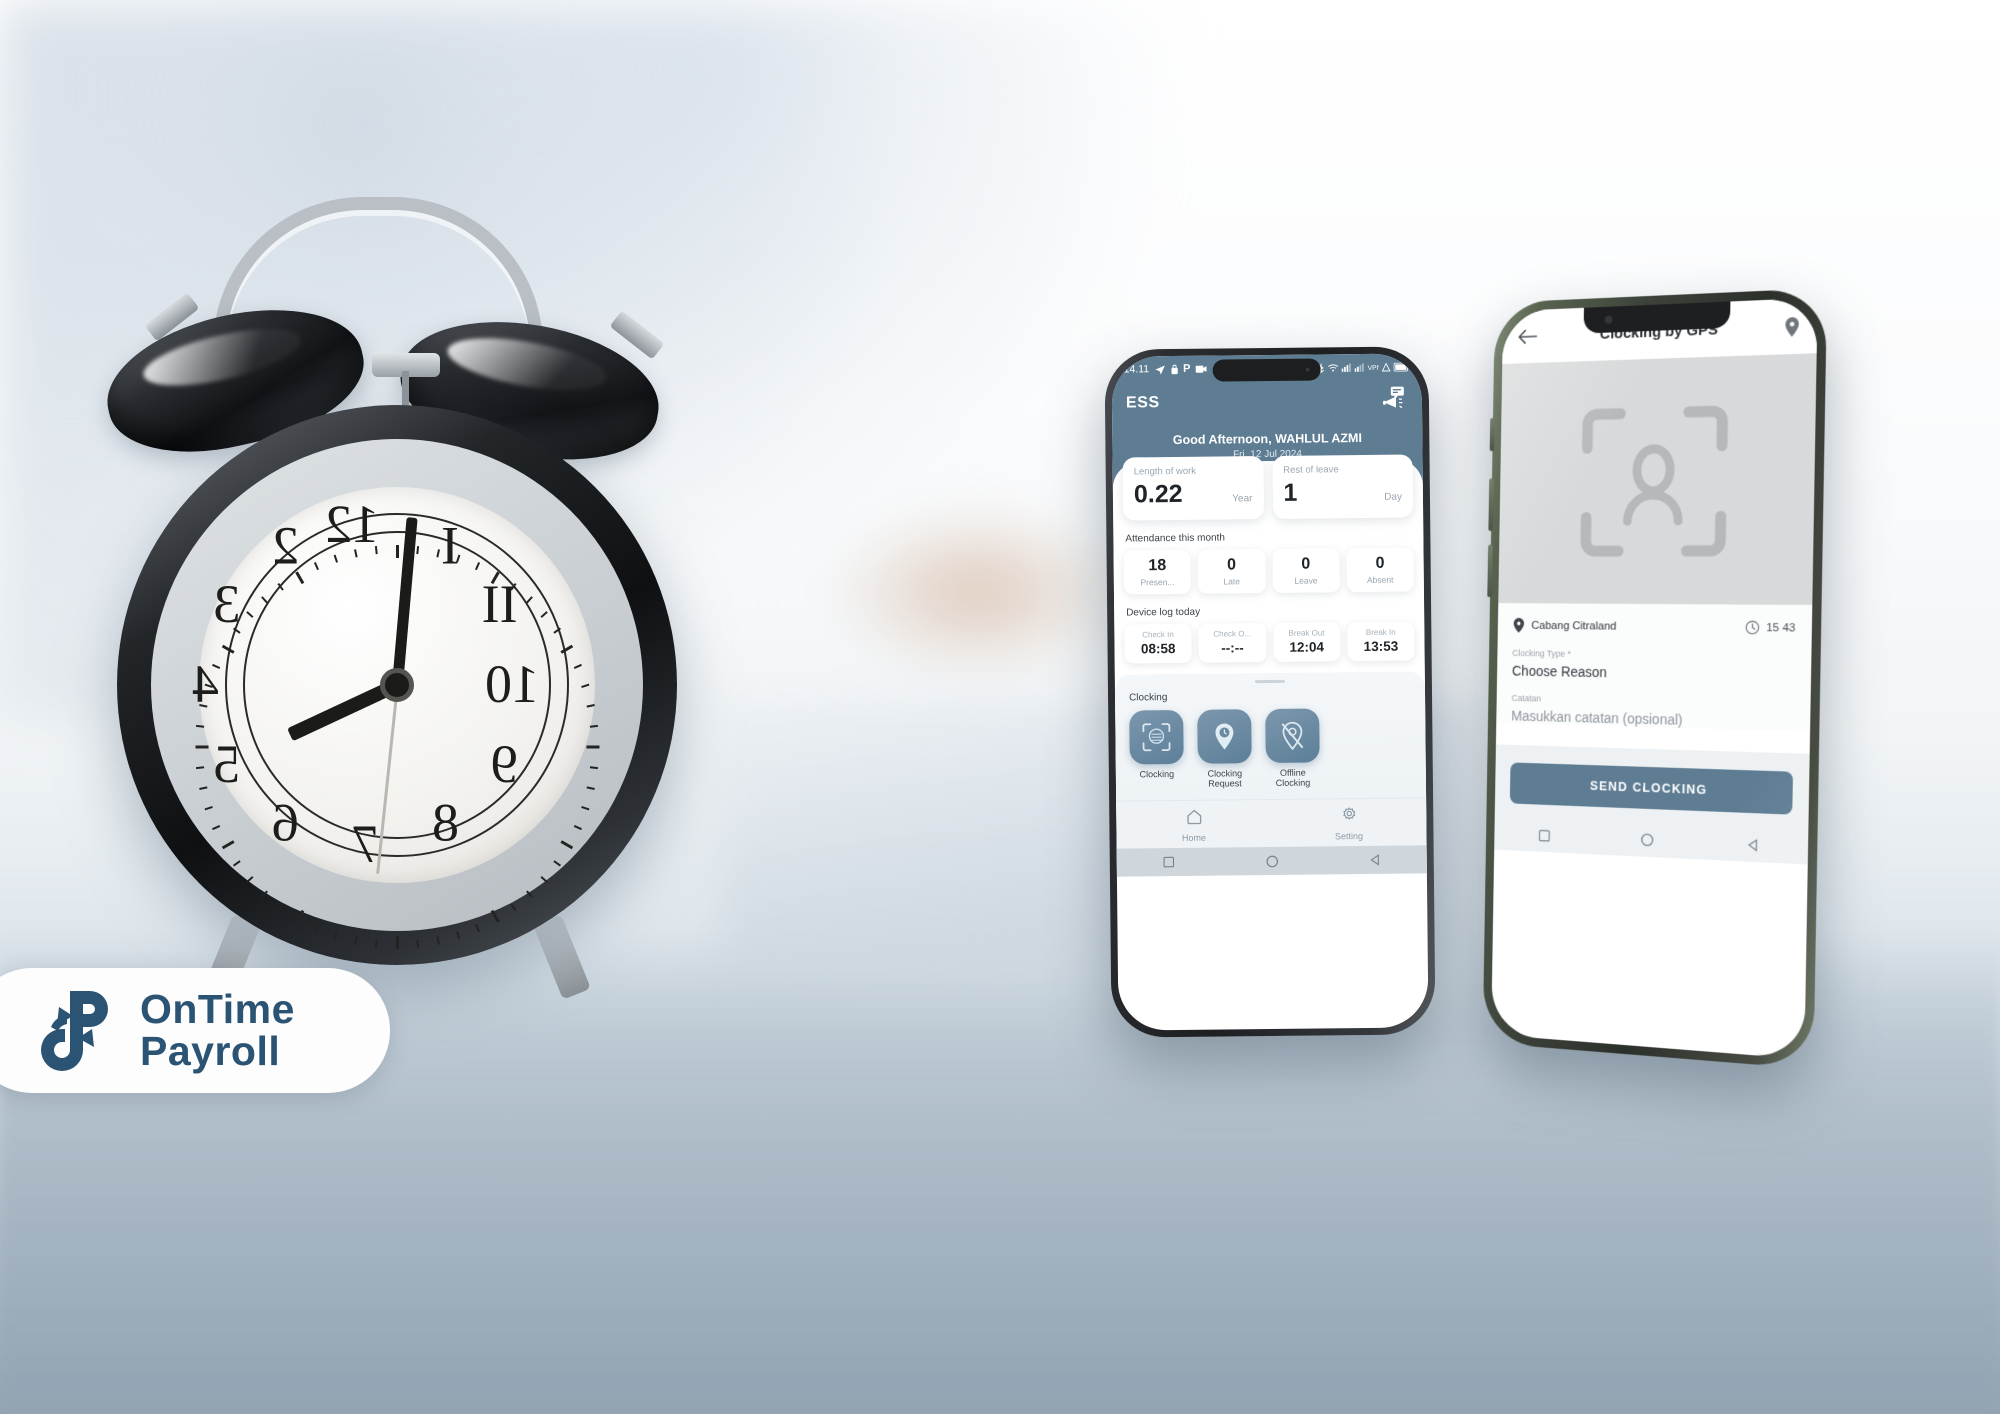  I want to click on clock-numeral: 6, so click(285, 822).